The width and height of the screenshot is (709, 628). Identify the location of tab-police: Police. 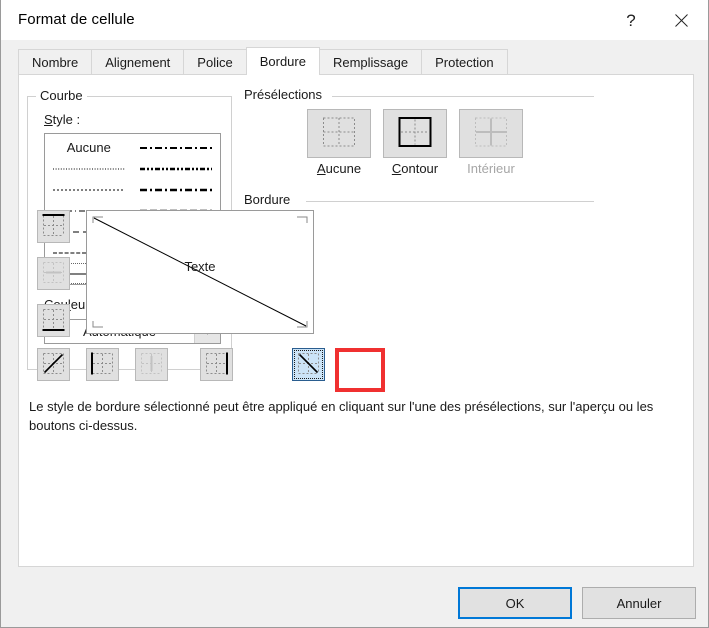
(215, 62).